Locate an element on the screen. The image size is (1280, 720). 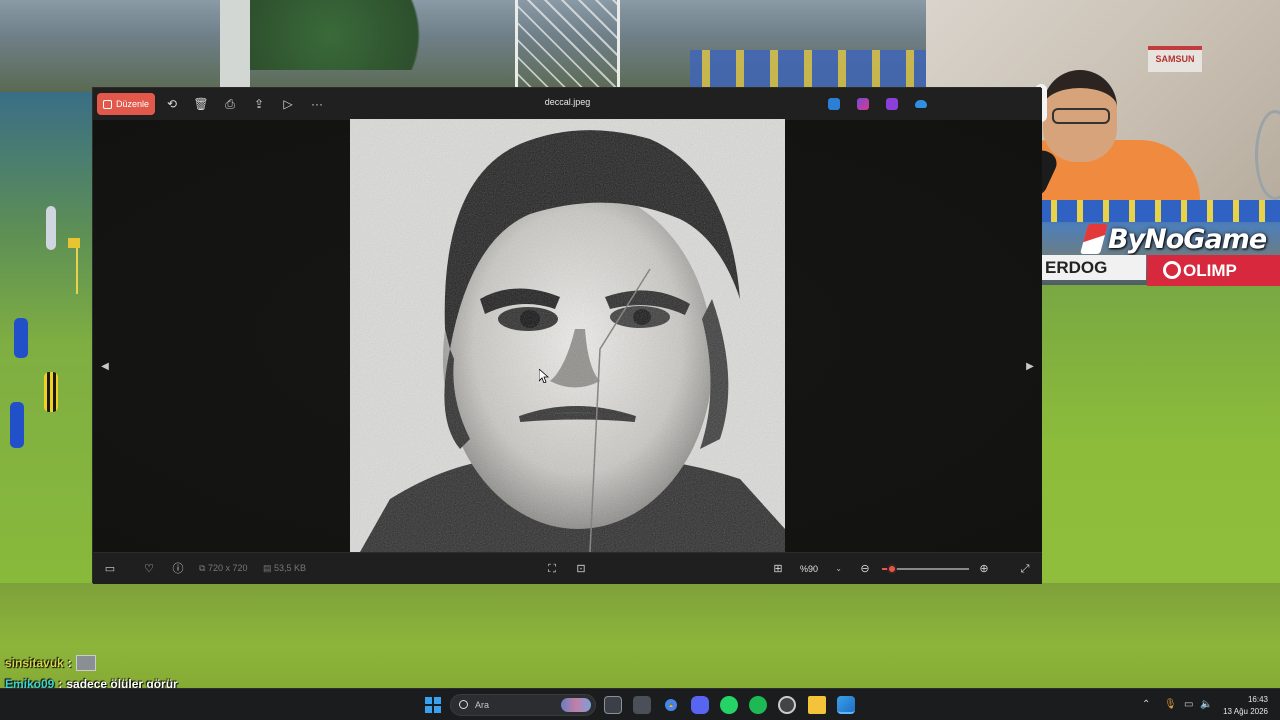
streamer-brand: ByNoGame is located at coordinates (1173, 239).